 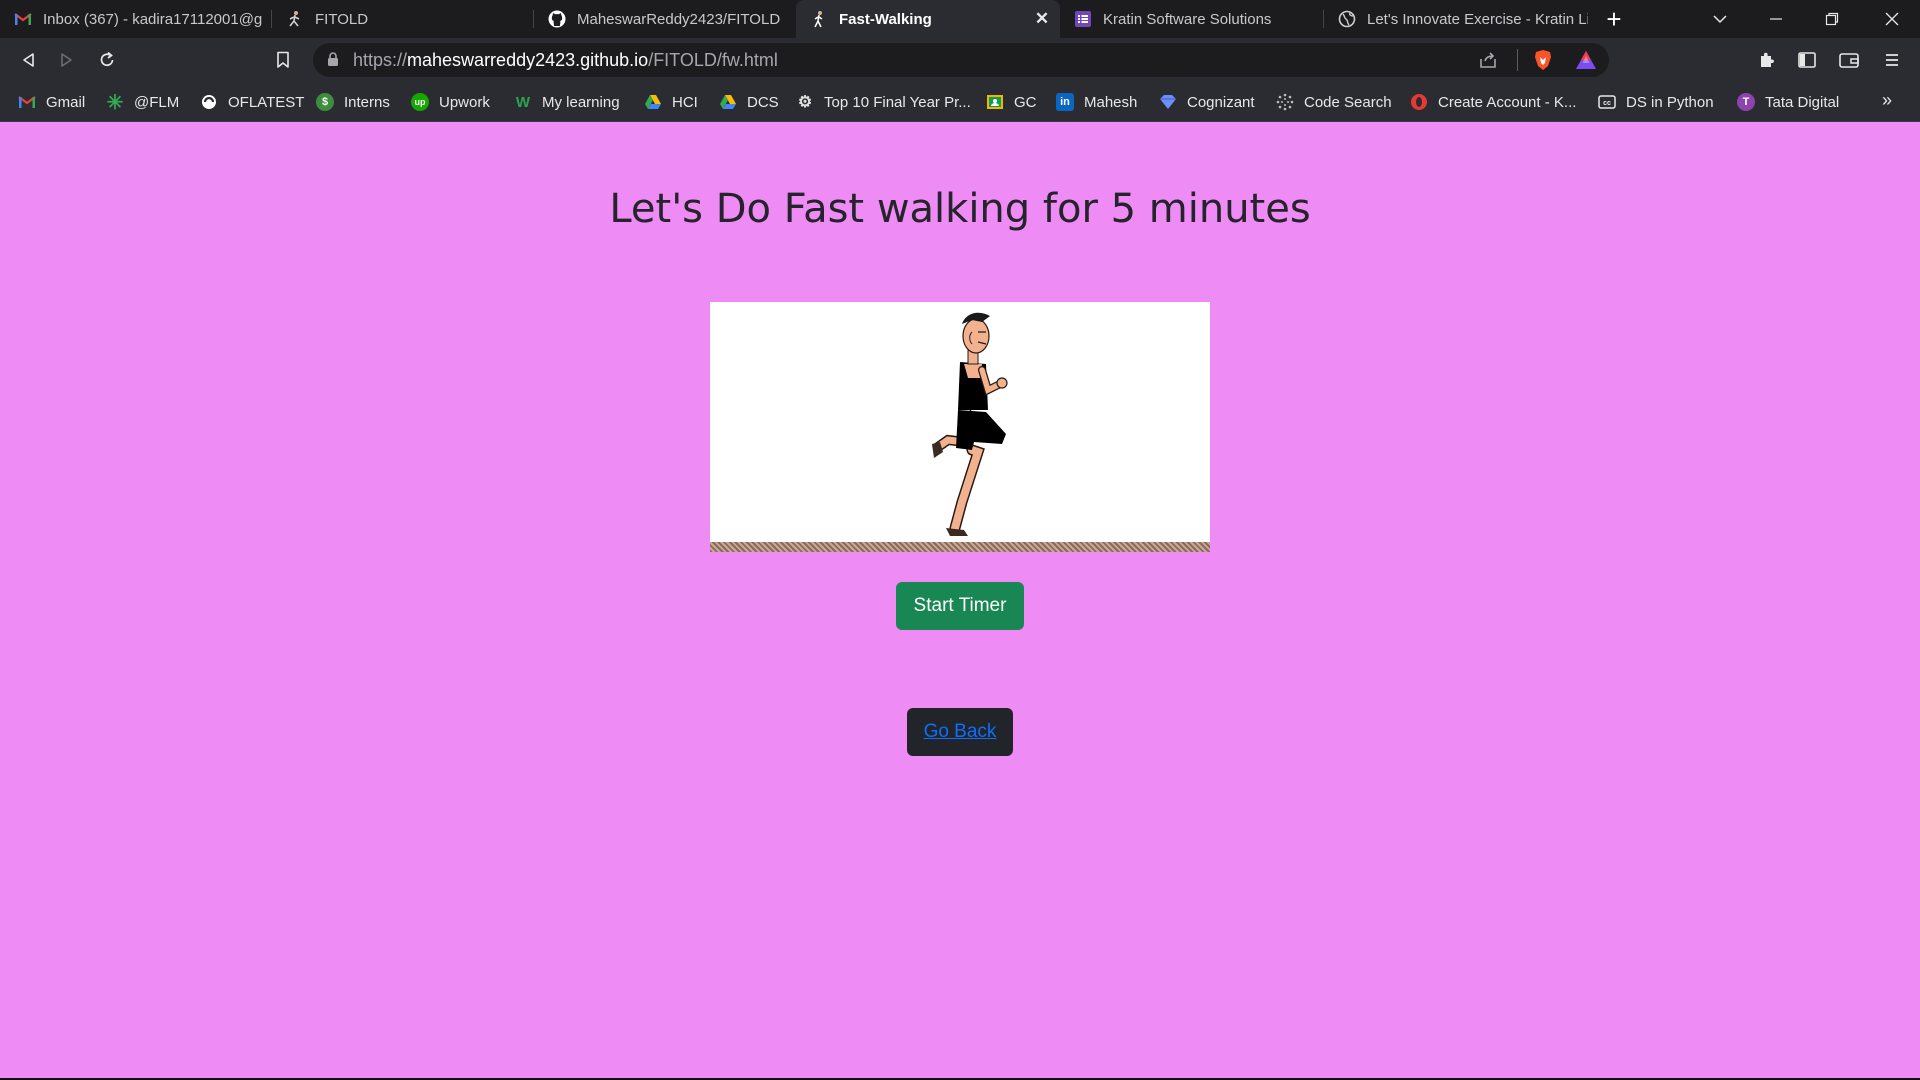 I want to click on w-icon: W, so click(x=523, y=102).